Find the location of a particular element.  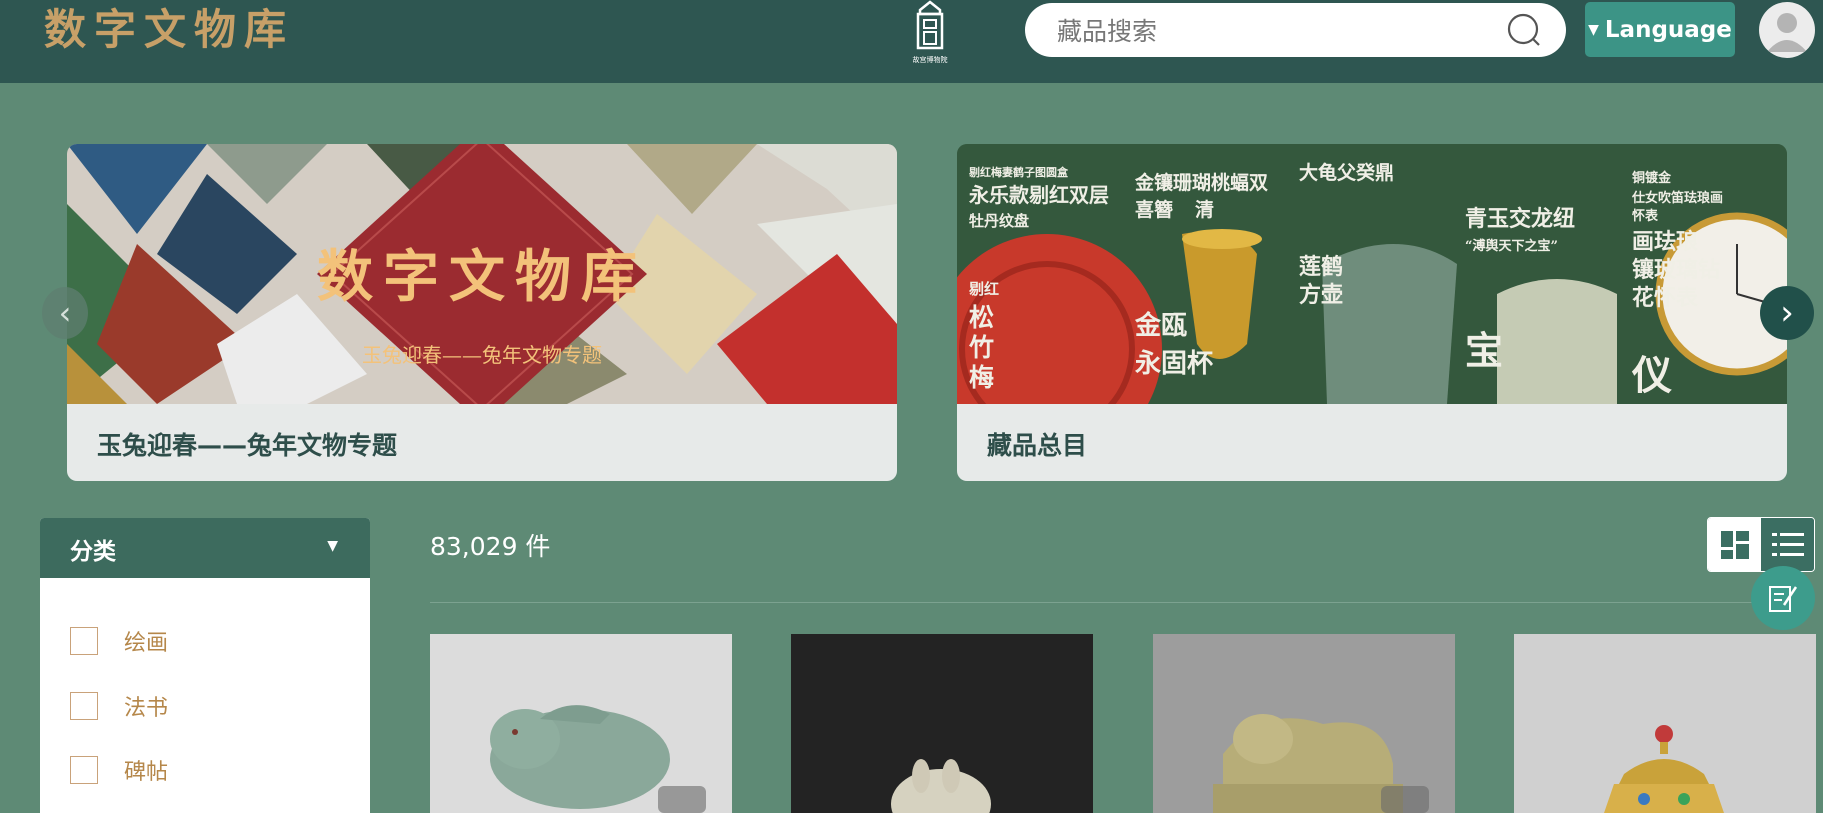

user-avatar-icon is located at coordinates (1787, 32).